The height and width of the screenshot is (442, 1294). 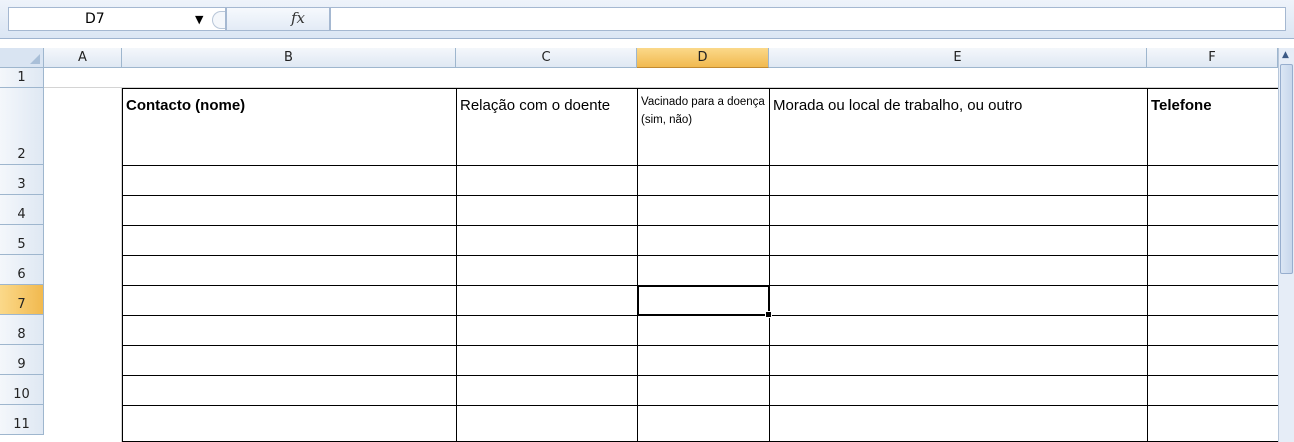 I want to click on header-cell-telefone: Telefone, so click(x=1213, y=127).